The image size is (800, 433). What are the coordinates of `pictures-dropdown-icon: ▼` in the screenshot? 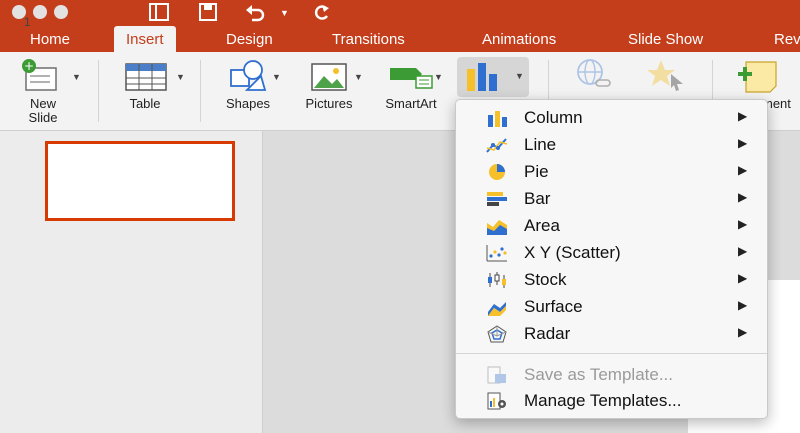 It's located at (358, 77).